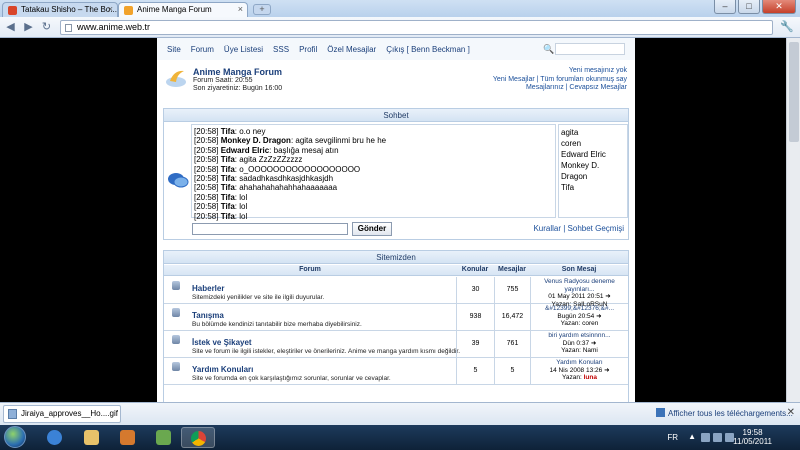 This screenshot has height=450, width=800. What do you see at coordinates (222, 342) in the screenshot?
I see `forum-name: İstek ve Şikayet` at bounding box center [222, 342].